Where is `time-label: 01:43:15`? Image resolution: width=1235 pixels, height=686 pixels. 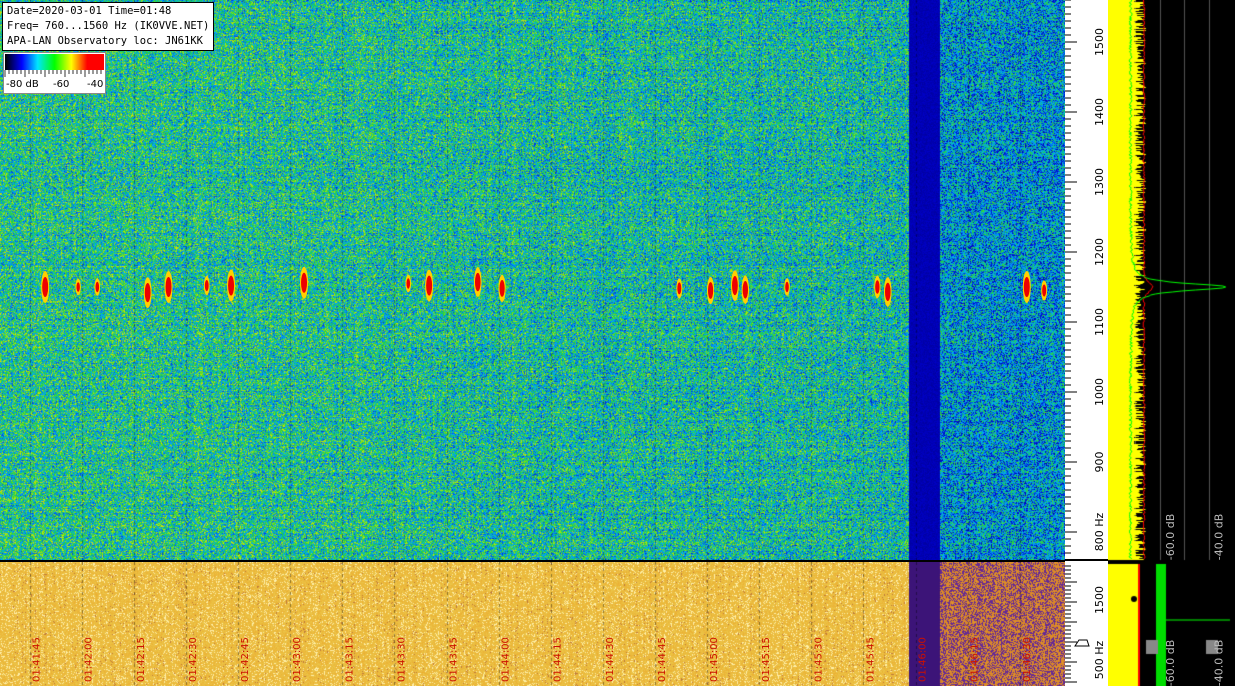
time-label: 01:43:15 is located at coordinates (349, 659).